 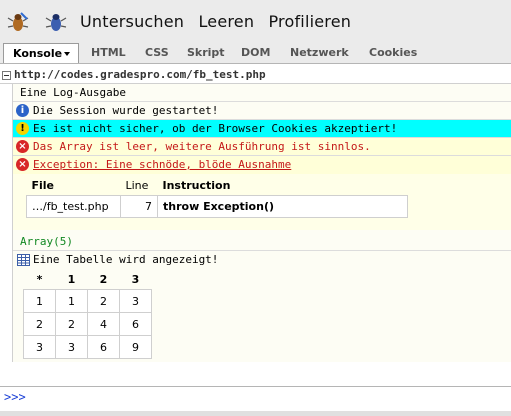 I want to click on exception-text: Exception: Eine schnöde, blöde Ausnahme, so click(x=162, y=165).